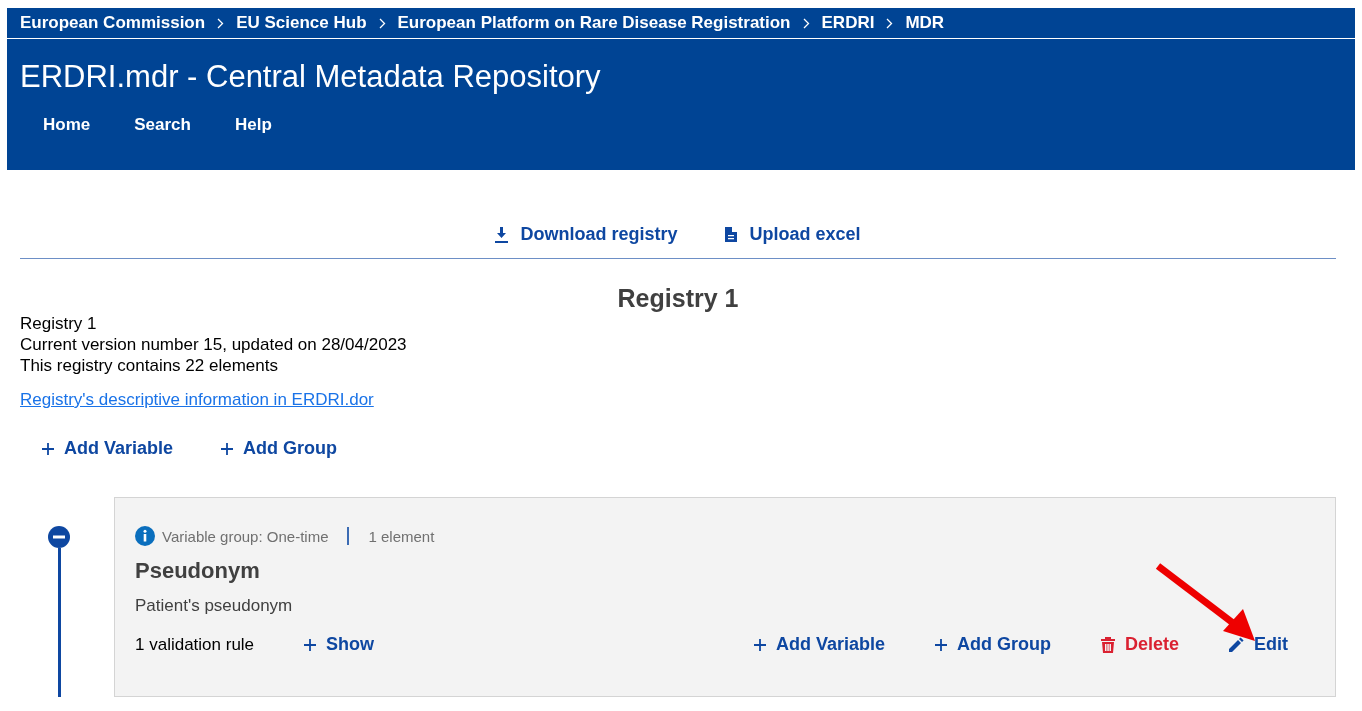  Describe the element at coordinates (67, 125) in the screenshot. I see `nav-link: Home` at that location.